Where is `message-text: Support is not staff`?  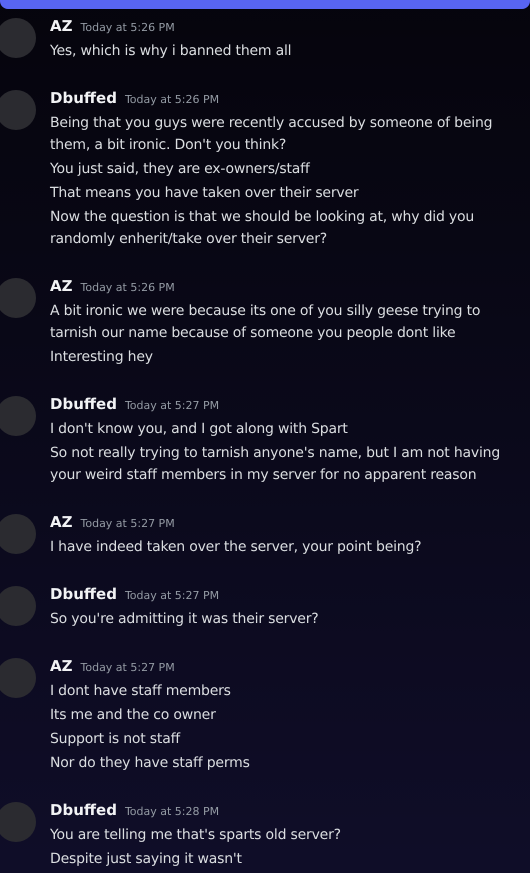
message-text: Support is not staff is located at coordinates (116, 739).